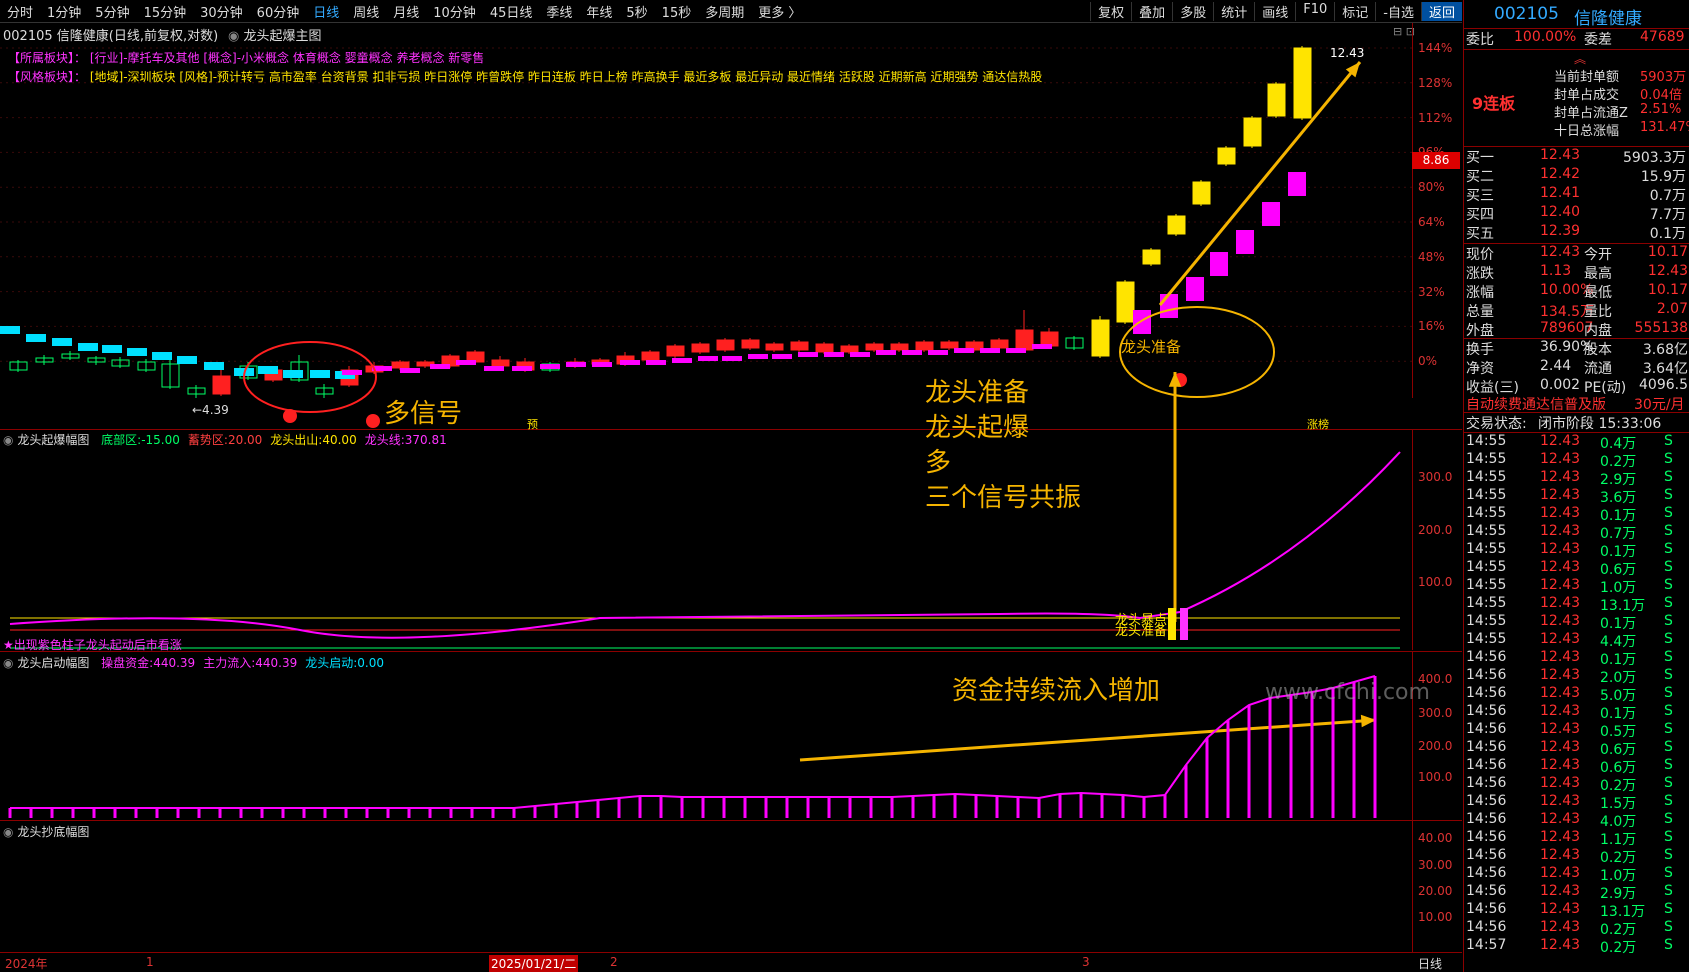  What do you see at coordinates (1435, 865) in the screenshot?
I see `y-axis-label: 30.00` at bounding box center [1435, 865].